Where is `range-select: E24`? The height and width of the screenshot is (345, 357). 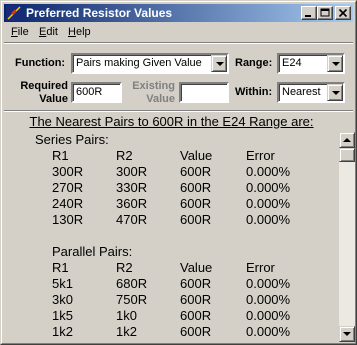 range-select: E24 is located at coordinates (311, 63).